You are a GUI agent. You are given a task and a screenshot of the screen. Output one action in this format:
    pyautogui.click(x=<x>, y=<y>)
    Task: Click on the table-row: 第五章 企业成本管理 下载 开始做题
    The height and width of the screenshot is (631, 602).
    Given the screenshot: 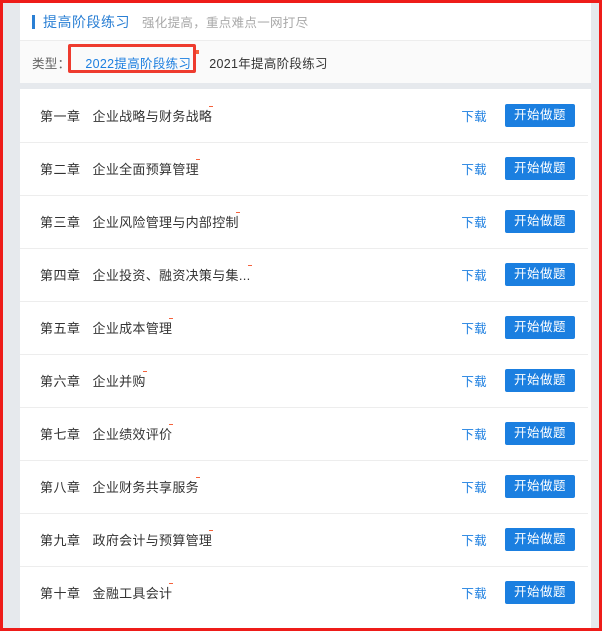 What is the action you would take?
    pyautogui.click(x=305, y=327)
    